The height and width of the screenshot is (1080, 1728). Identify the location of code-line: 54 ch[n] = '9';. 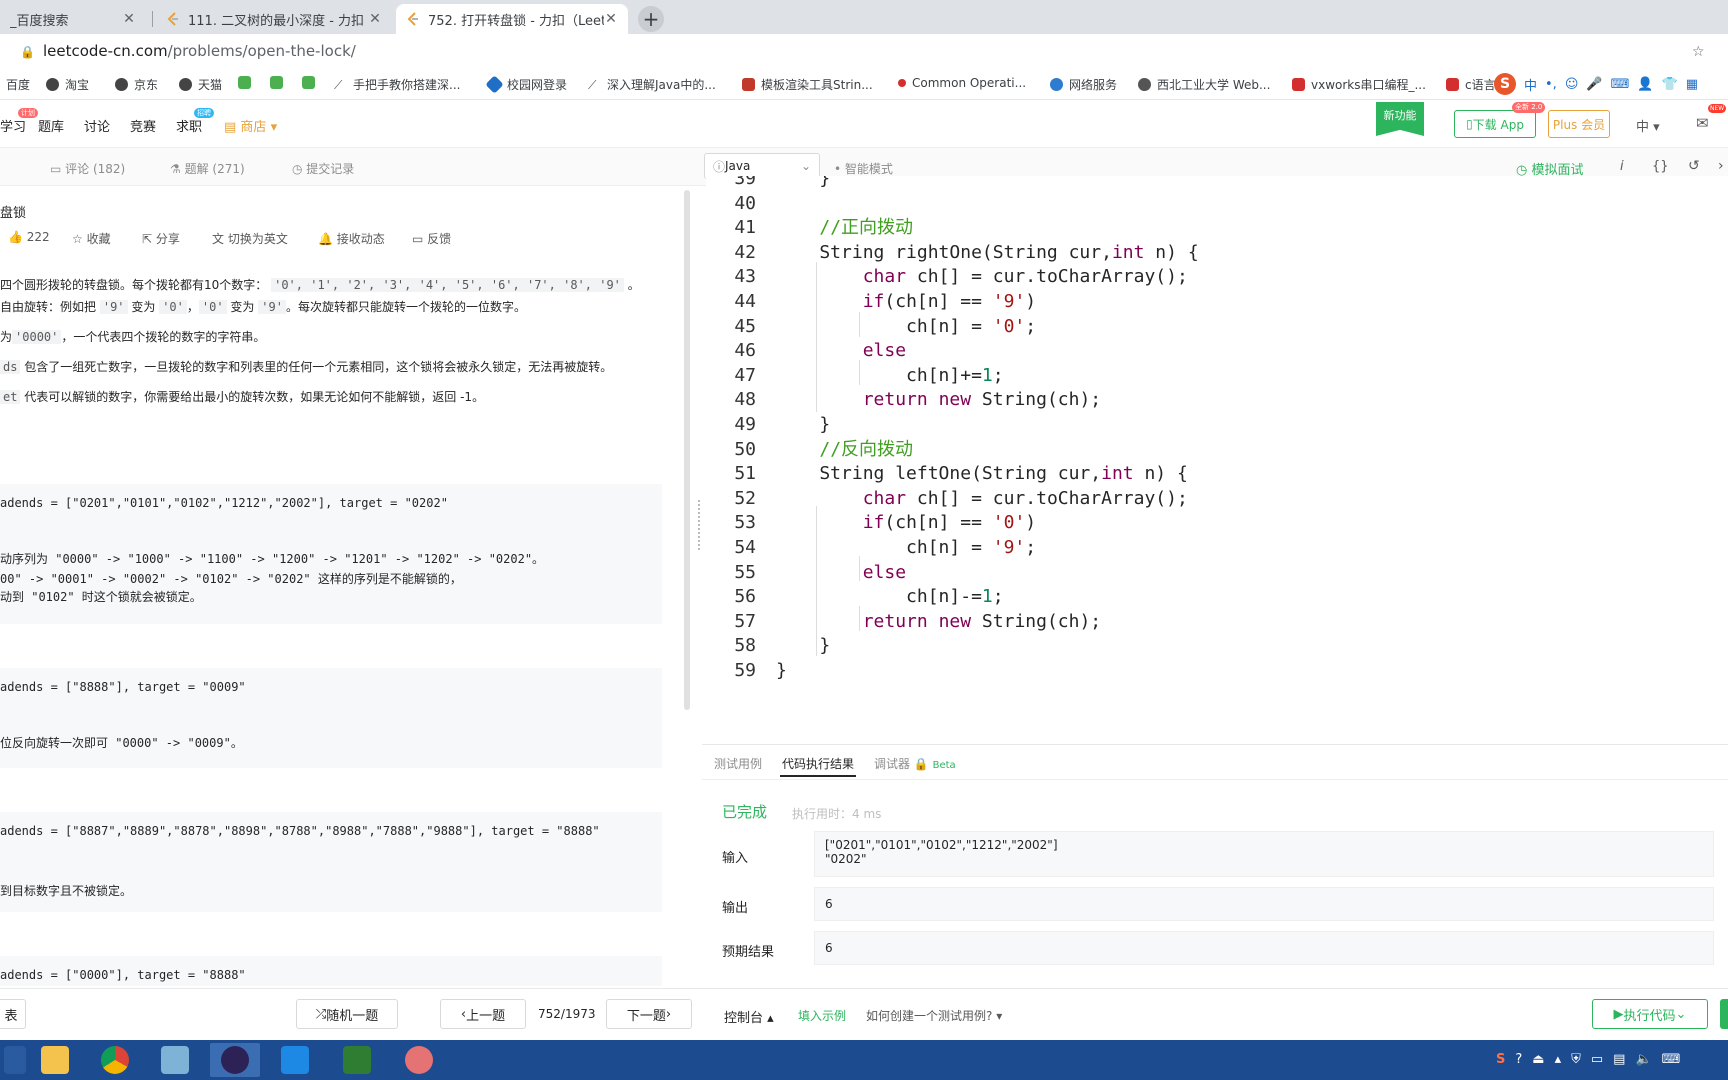
(871, 547).